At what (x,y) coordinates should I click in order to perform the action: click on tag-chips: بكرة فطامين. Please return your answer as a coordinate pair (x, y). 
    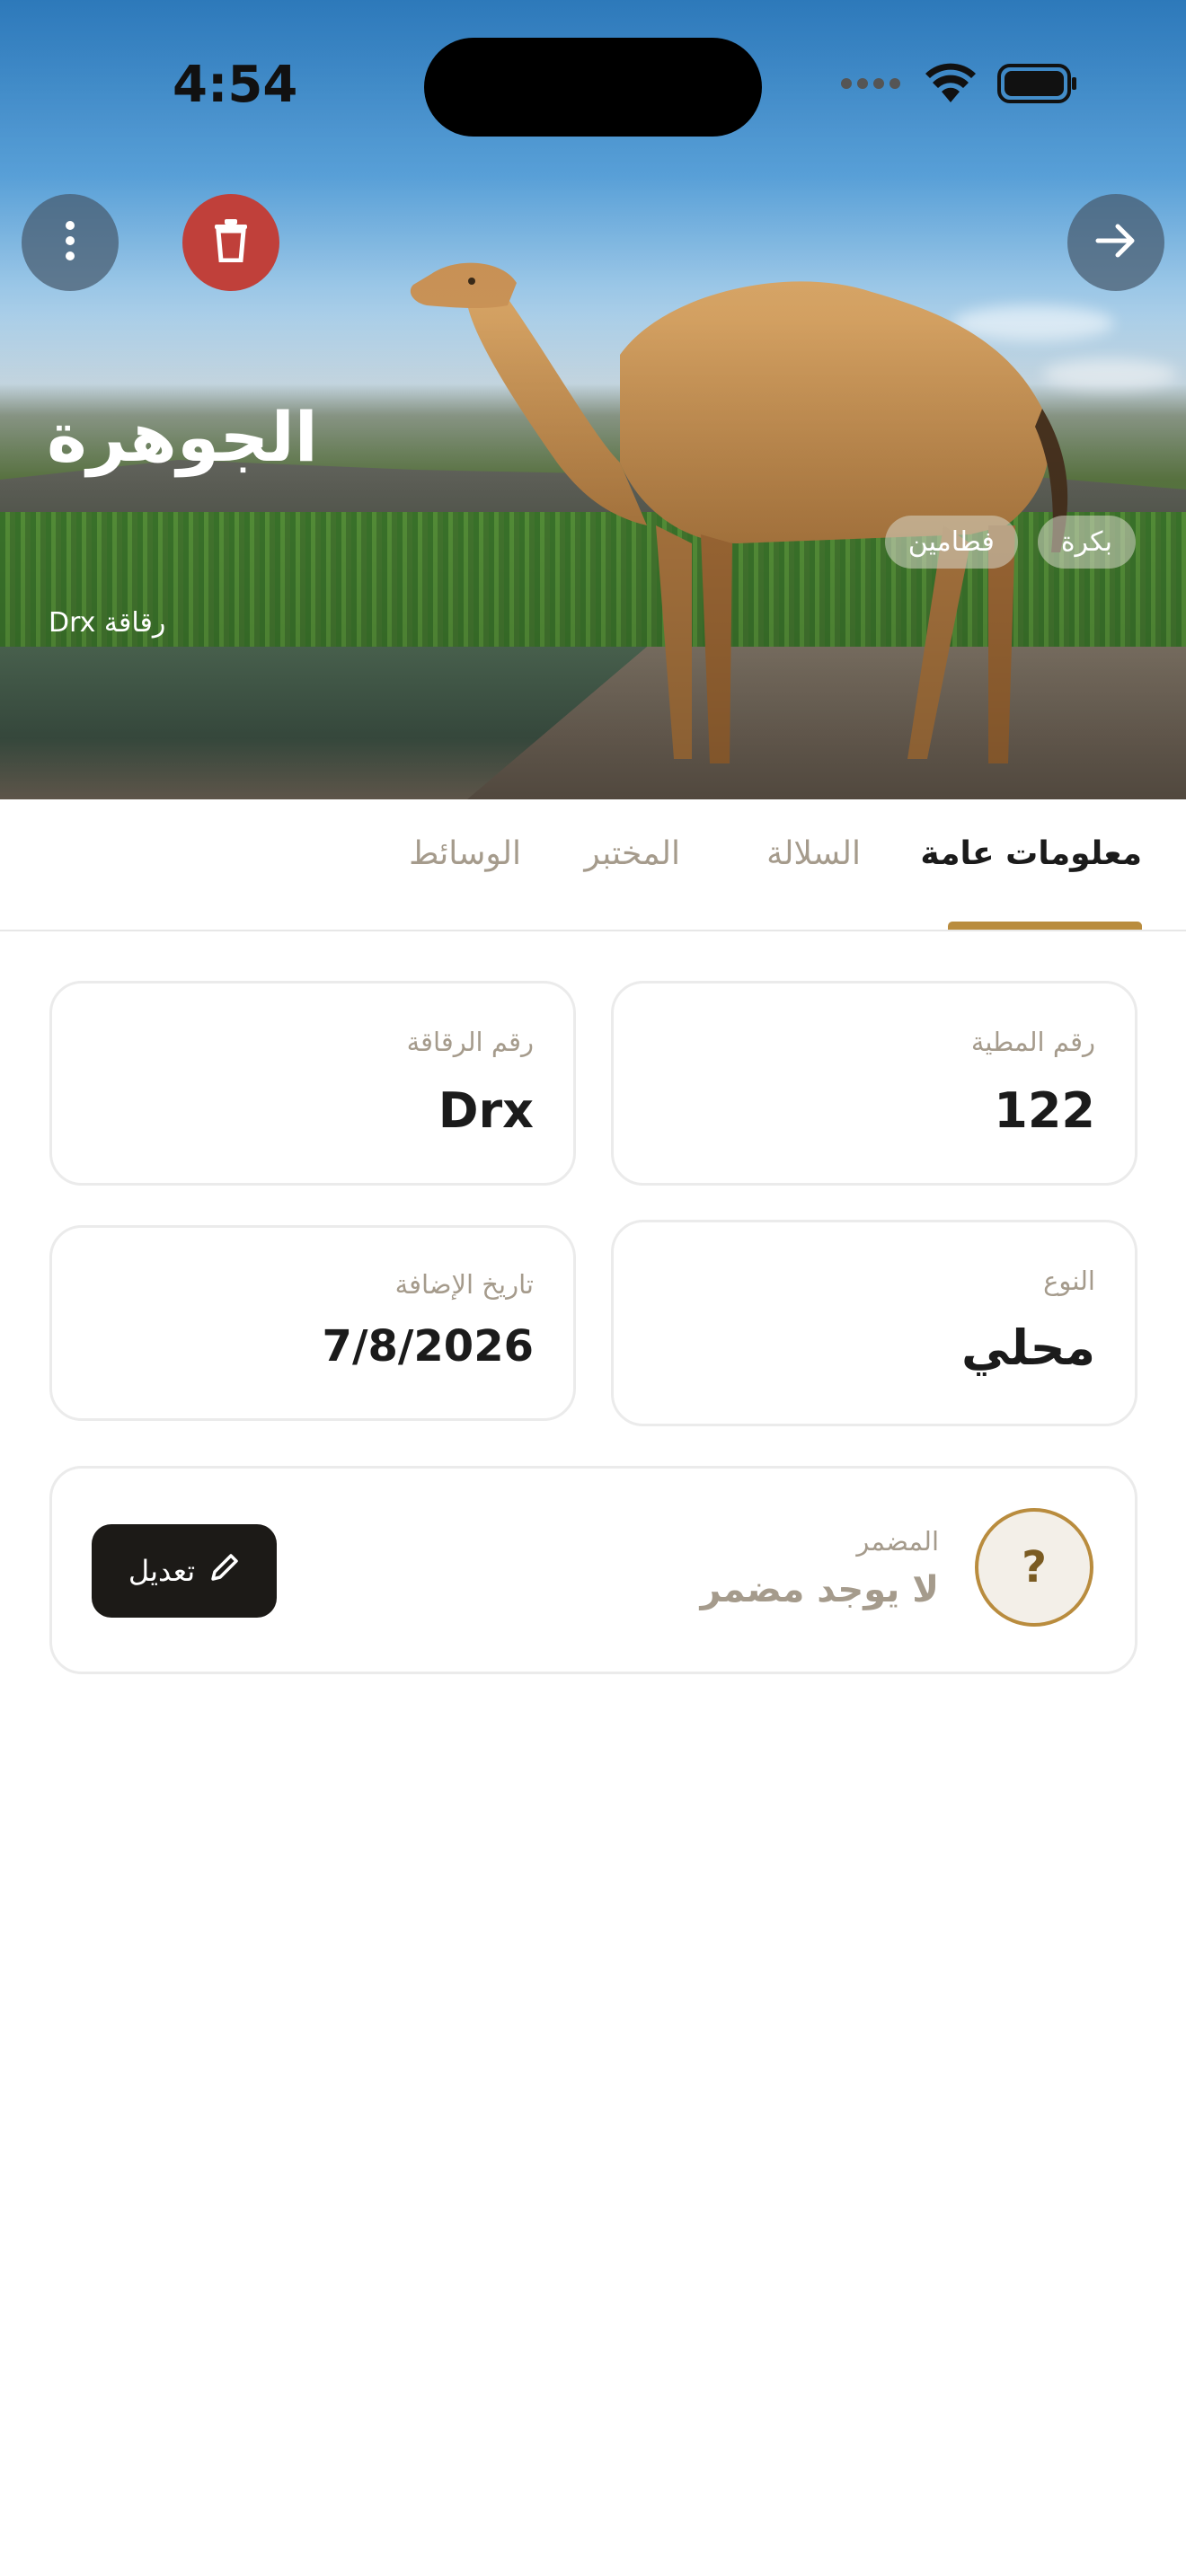
    Looking at the image, I should click on (1010, 542).